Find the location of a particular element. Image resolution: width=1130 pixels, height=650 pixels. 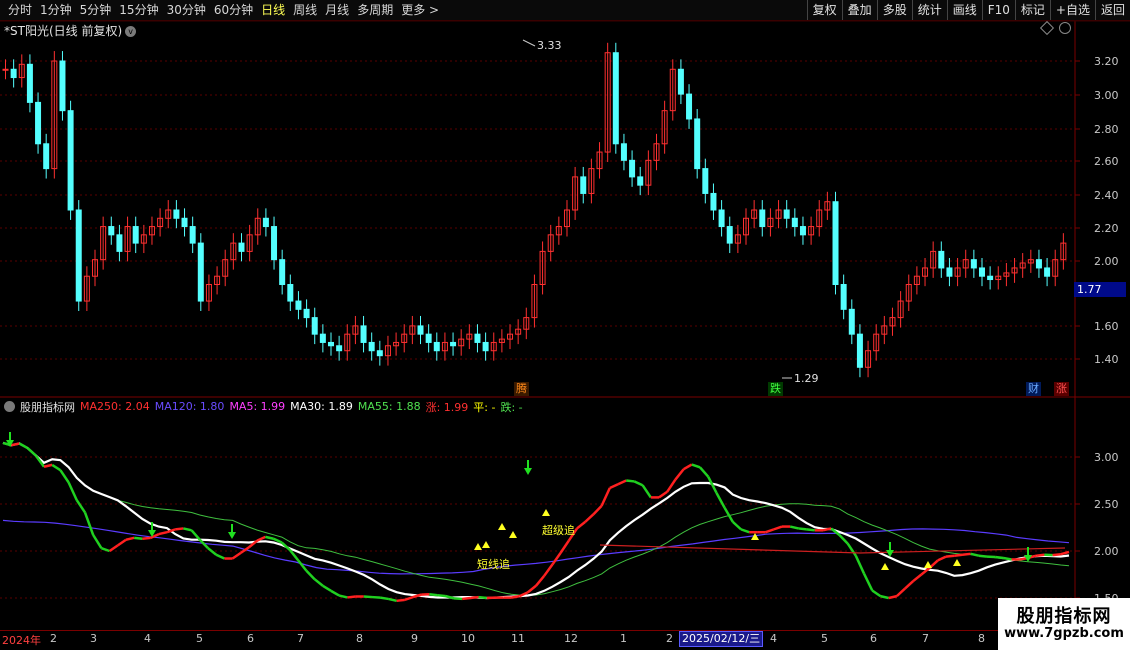

settings-circle-icon is located at coordinates (1065, 28).